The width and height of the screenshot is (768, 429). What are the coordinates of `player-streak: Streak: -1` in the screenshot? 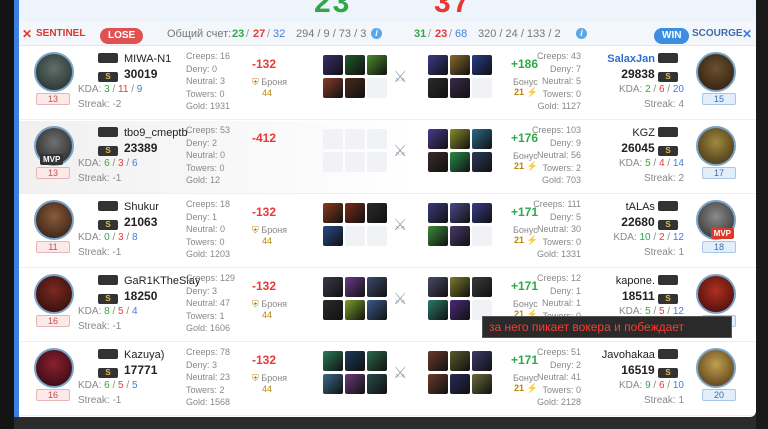 It's located at (99, 178).